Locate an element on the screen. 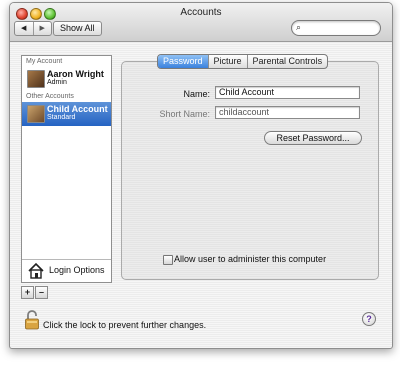 This screenshot has height=365, width=400. house-icon is located at coordinates (36, 270).